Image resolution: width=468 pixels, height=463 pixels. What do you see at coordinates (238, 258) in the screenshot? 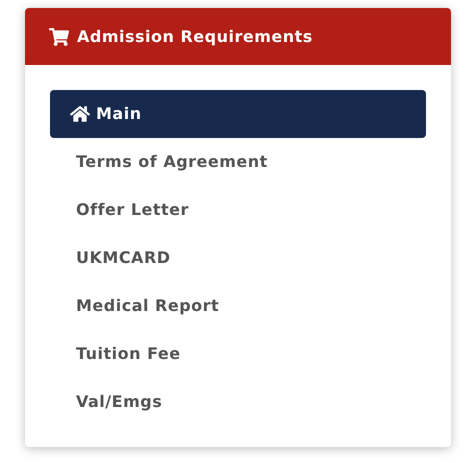
I see `menu-item: UKMCARD` at bounding box center [238, 258].